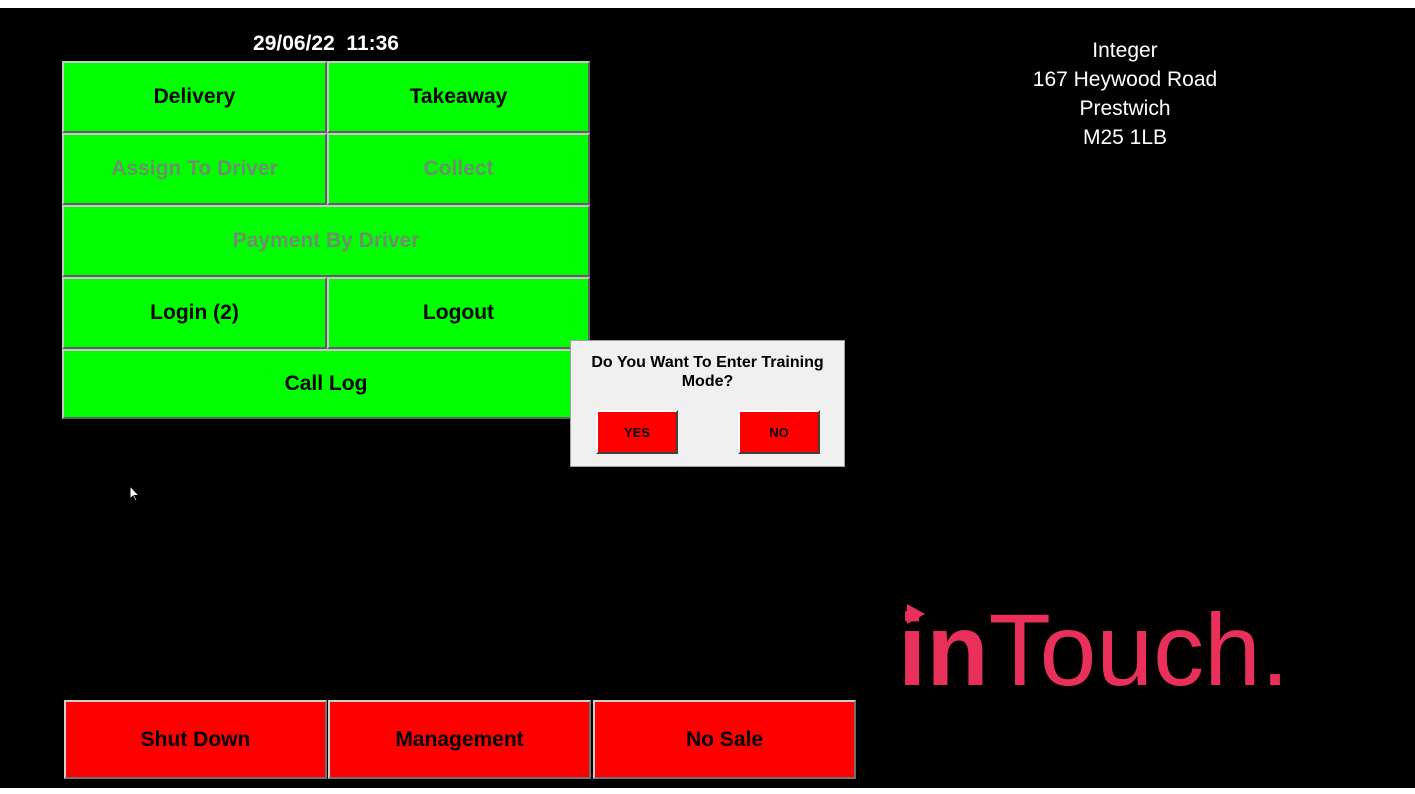 The height and width of the screenshot is (794, 1415). I want to click on dialog-message: Do You Want To Enter Training Mode?, so click(707, 372).